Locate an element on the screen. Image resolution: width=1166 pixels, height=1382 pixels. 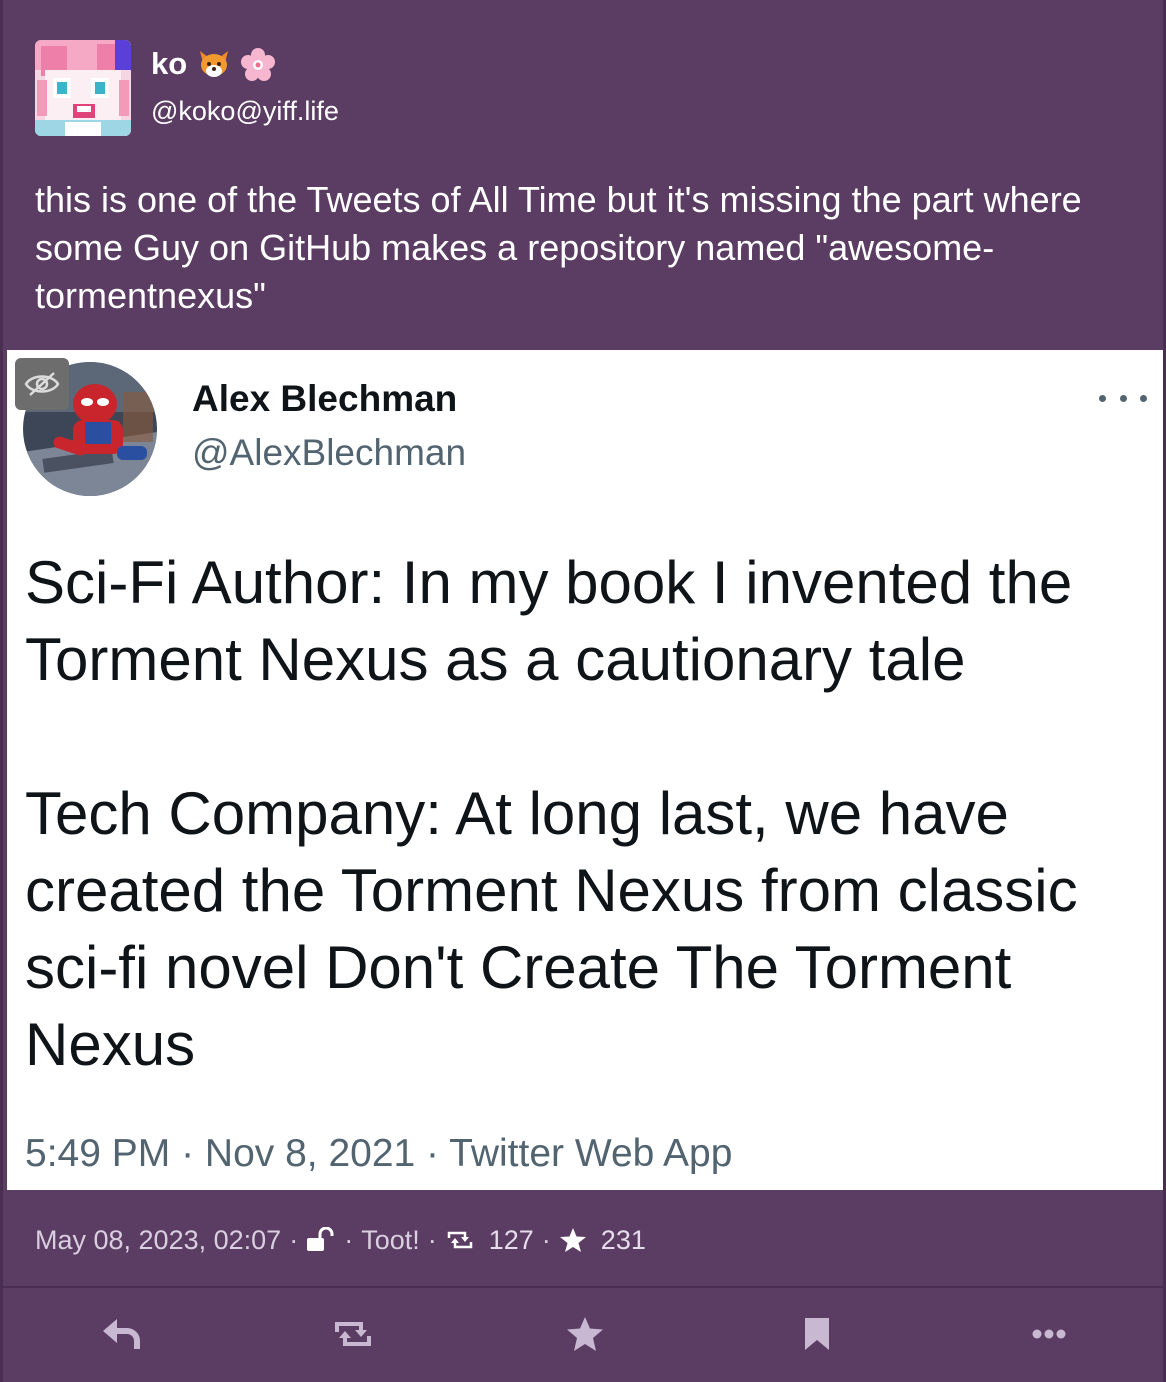
boost-count-icon is located at coordinates (460, 1240).